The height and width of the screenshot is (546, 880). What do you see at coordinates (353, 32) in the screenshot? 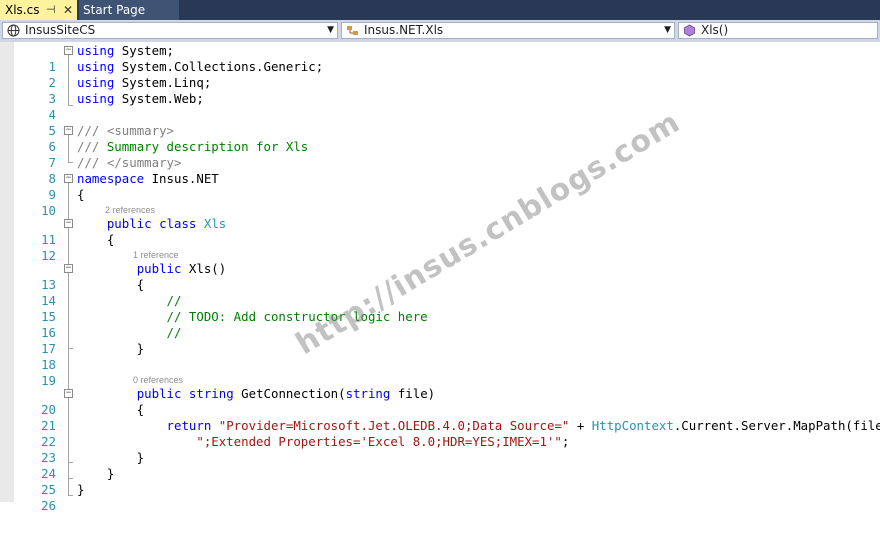
I see `class-icon` at bounding box center [353, 32].